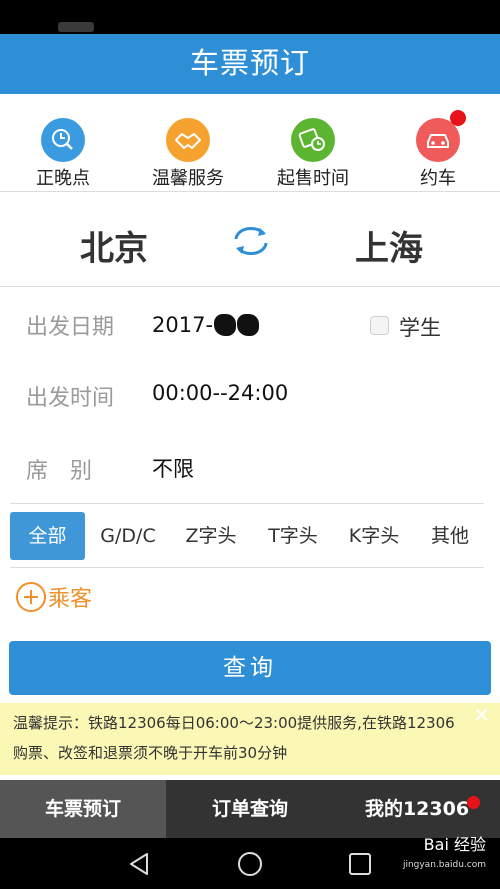 The height and width of the screenshot is (889, 500). What do you see at coordinates (450, 536) in the screenshot?
I see `train-type-other: 其他` at bounding box center [450, 536].